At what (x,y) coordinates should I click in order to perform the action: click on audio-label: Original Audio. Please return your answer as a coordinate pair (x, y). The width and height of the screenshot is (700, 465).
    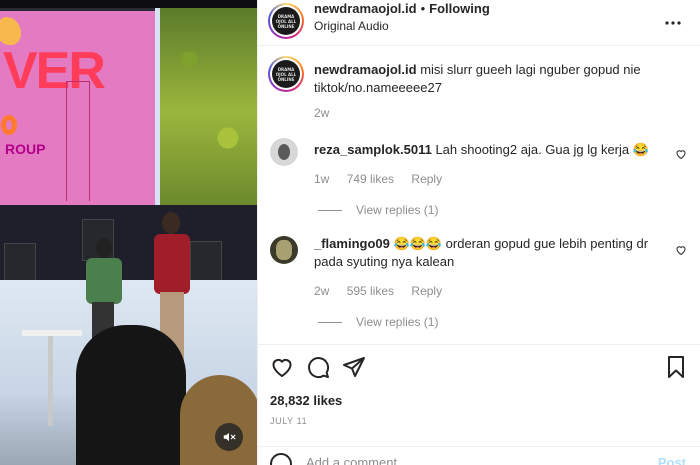
    Looking at the image, I should click on (351, 26).